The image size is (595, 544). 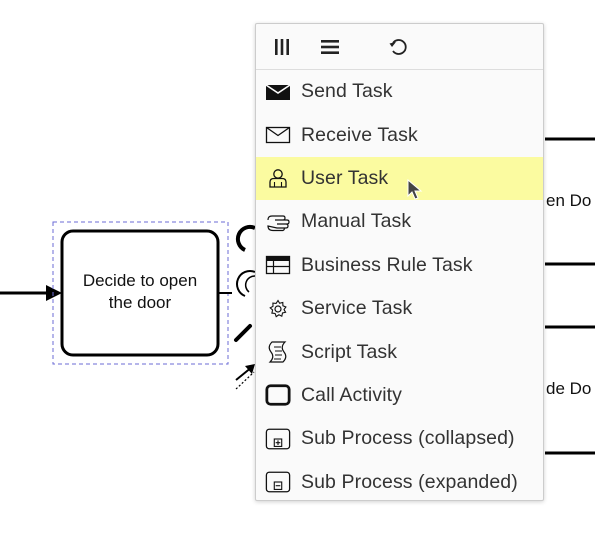 I want to click on columns-icon, so click(x=282, y=47).